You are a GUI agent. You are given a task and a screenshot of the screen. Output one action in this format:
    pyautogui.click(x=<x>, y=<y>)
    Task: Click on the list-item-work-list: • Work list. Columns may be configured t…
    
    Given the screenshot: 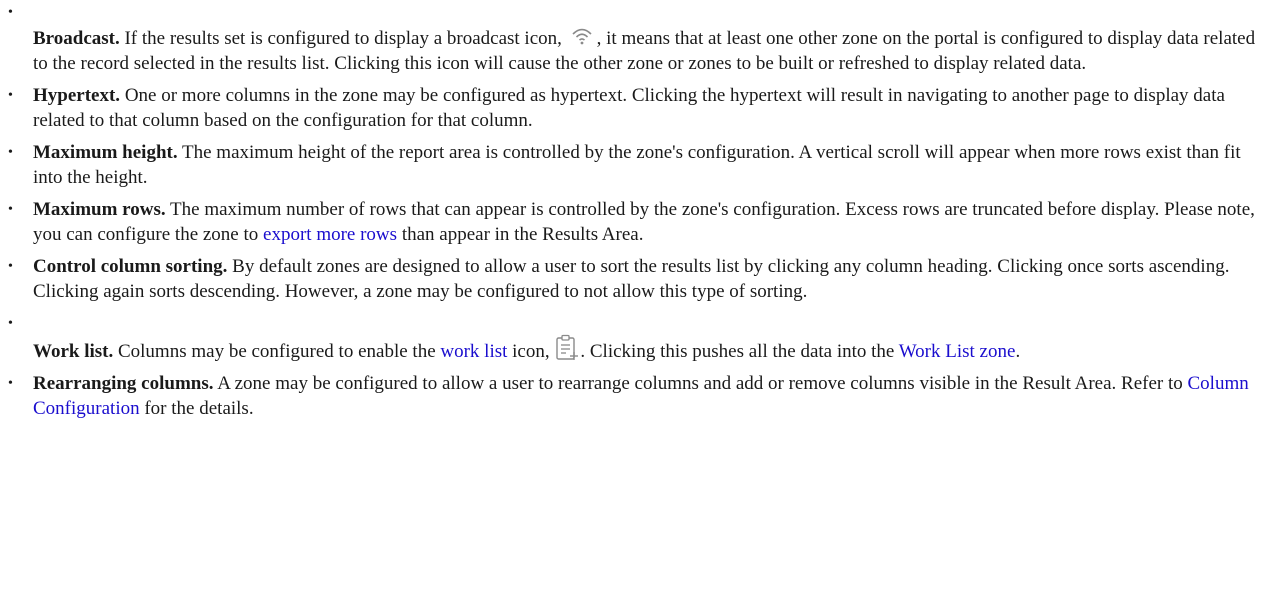 What is the action you would take?
    pyautogui.click(x=641, y=337)
    